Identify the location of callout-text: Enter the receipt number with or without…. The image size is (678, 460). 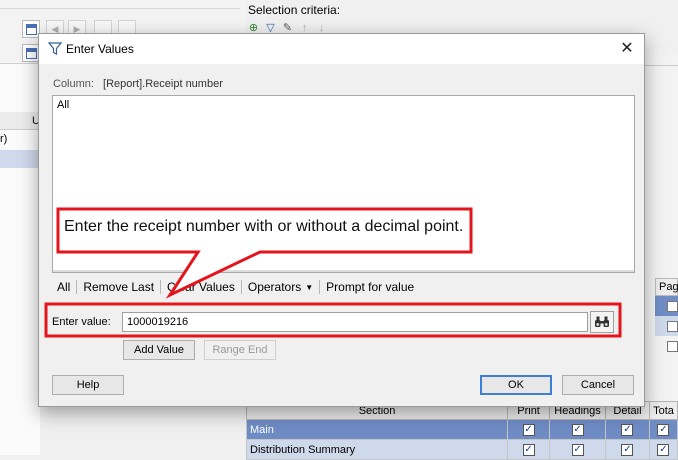
(264, 226).